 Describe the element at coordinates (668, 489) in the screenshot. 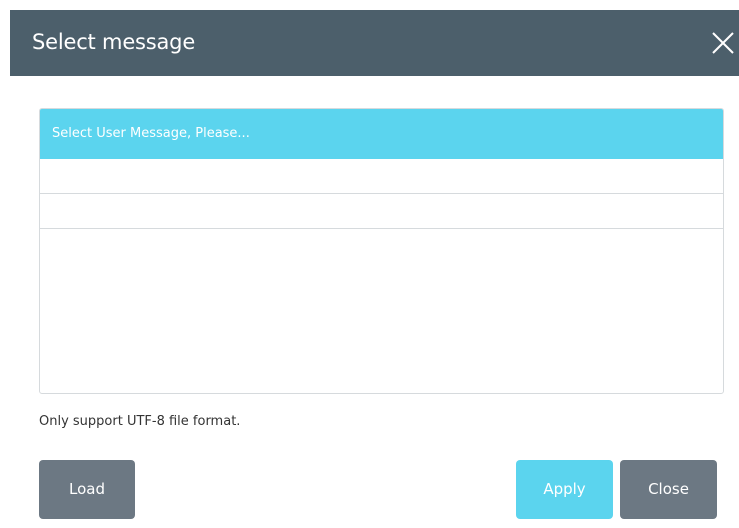

I see `close-button: Close` at that location.